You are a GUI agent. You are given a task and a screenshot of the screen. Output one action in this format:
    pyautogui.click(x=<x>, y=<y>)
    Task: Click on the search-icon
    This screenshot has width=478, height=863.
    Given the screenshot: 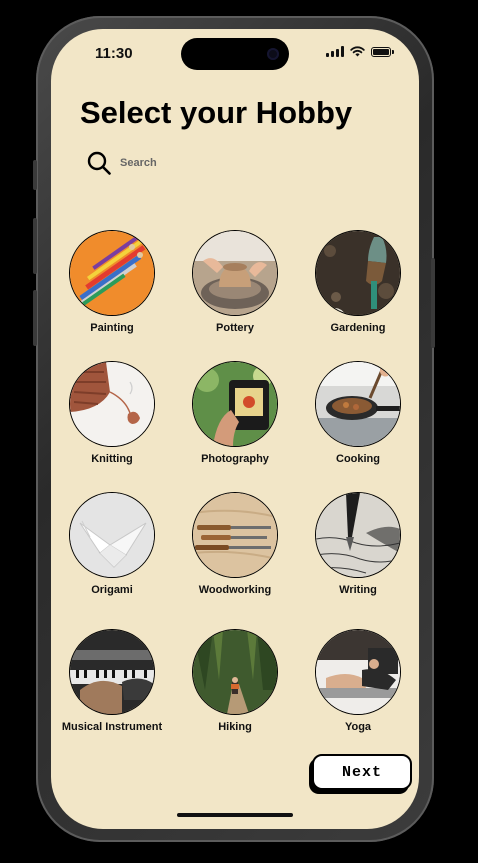 What is the action you would take?
    pyautogui.click(x=99, y=163)
    